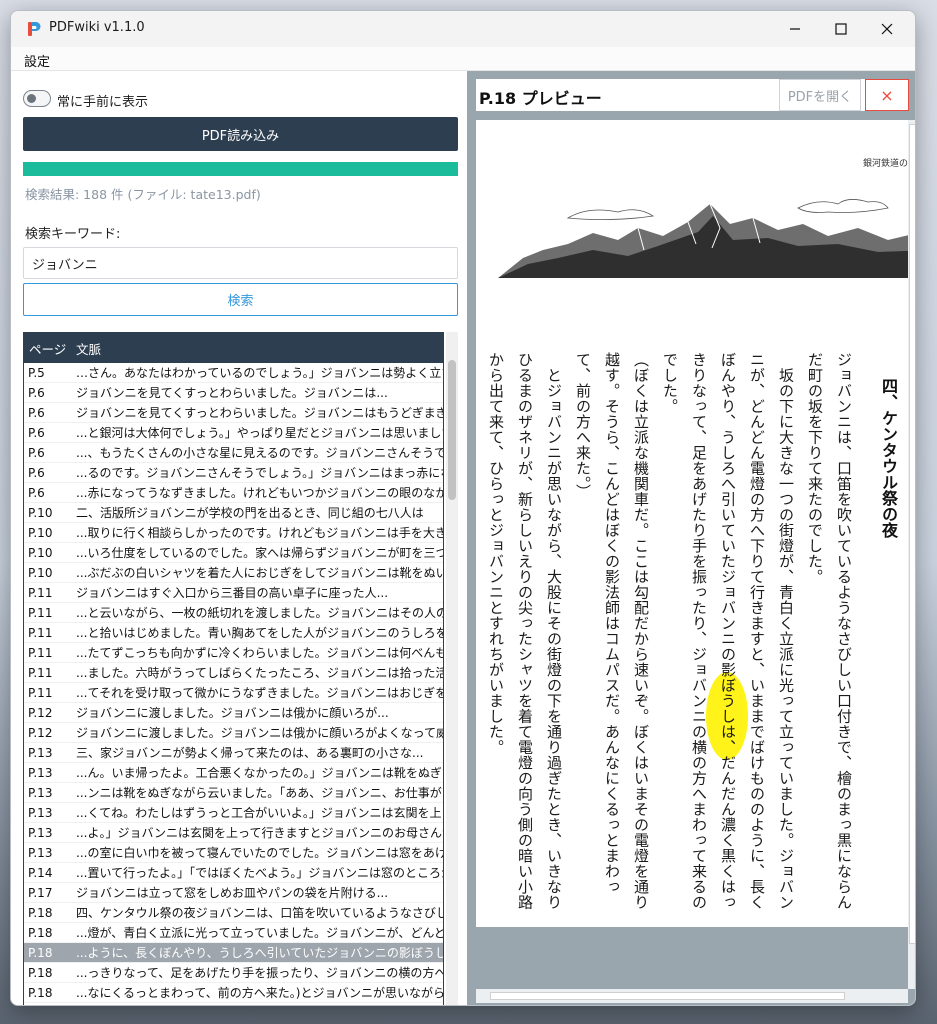 The width and height of the screenshot is (937, 1024). Describe the element at coordinates (233, 348) in the screenshot. I see `table-header: ページ 文脈` at that location.